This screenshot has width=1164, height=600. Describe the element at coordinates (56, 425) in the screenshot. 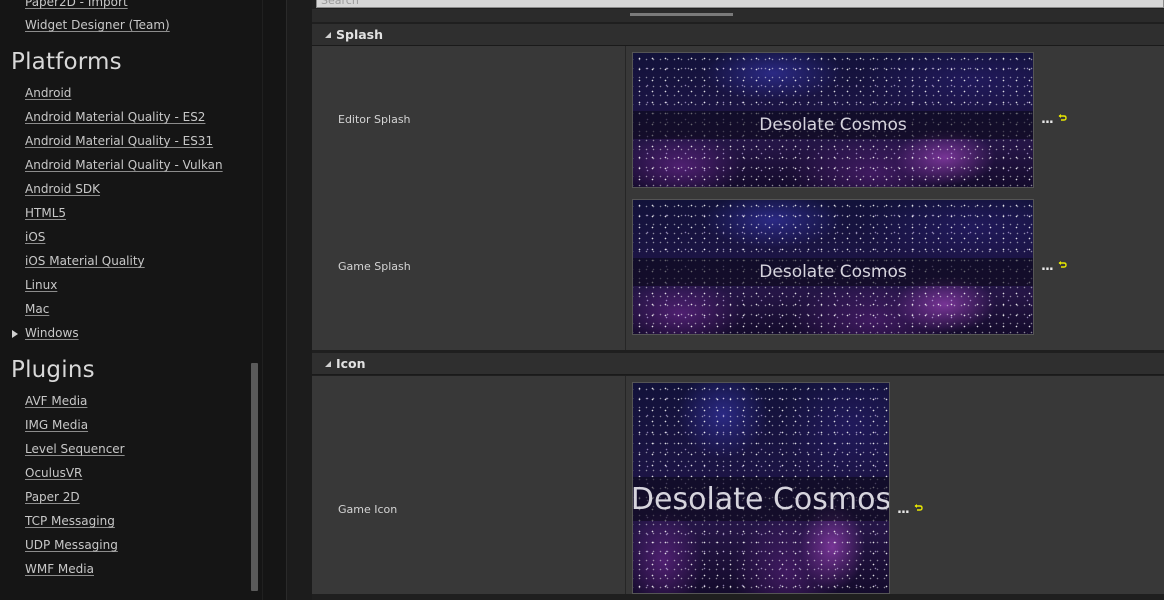

I see `sidebar-link-img-media: IMG Media` at that location.